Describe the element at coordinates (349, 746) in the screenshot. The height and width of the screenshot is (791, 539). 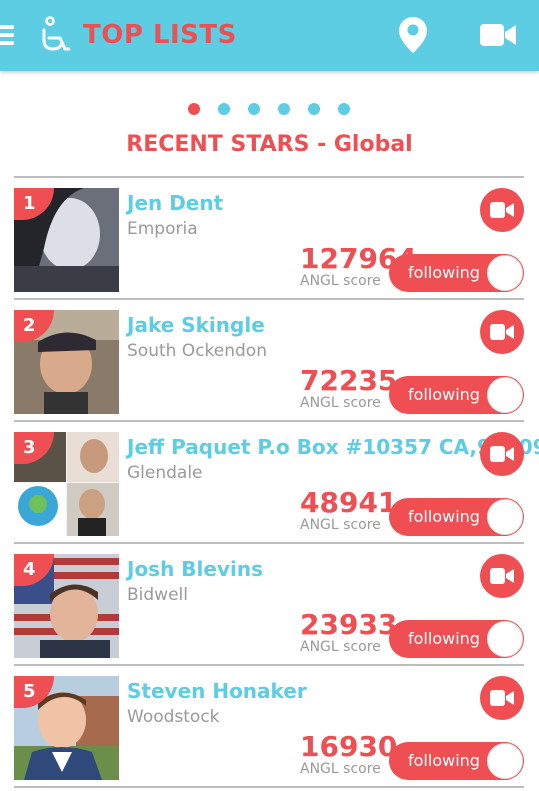
I see `angl-score: 16930` at that location.